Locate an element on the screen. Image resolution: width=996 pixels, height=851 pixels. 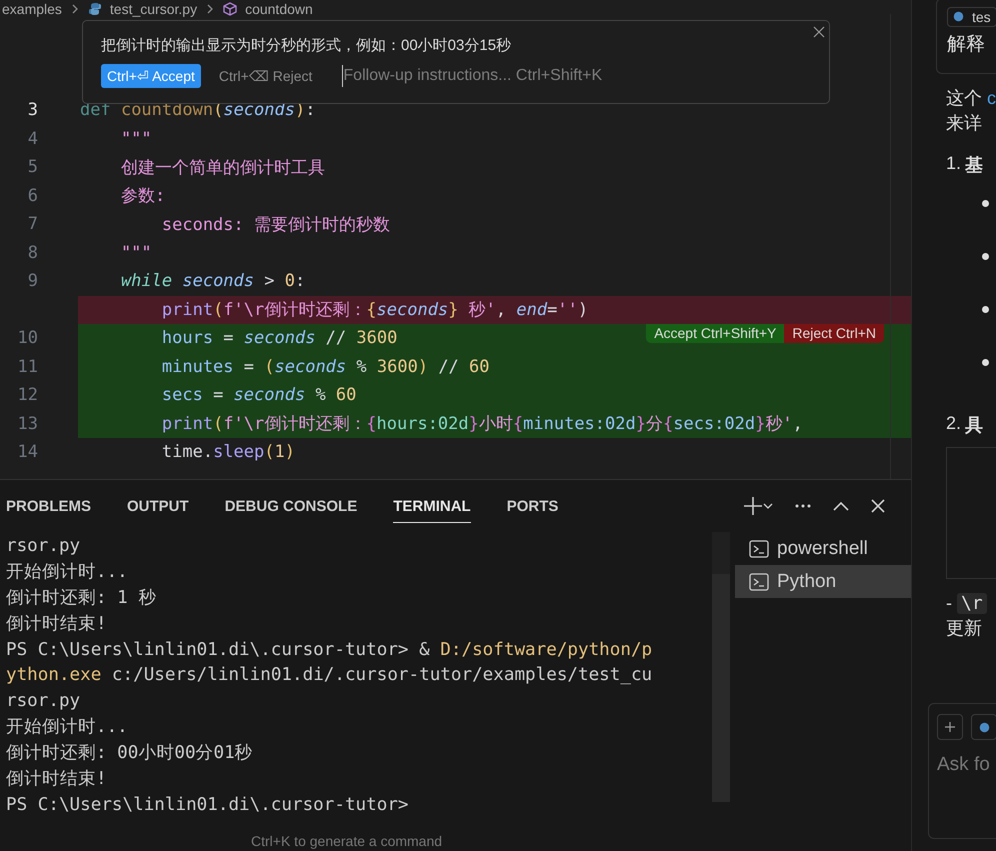
line-number: 5 is located at coordinates (33, 167).